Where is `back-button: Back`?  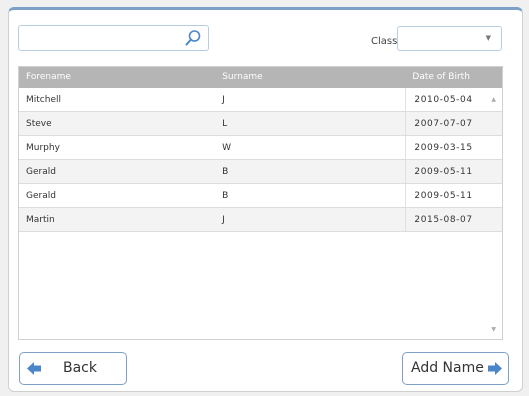 back-button: Back is located at coordinates (73, 368).